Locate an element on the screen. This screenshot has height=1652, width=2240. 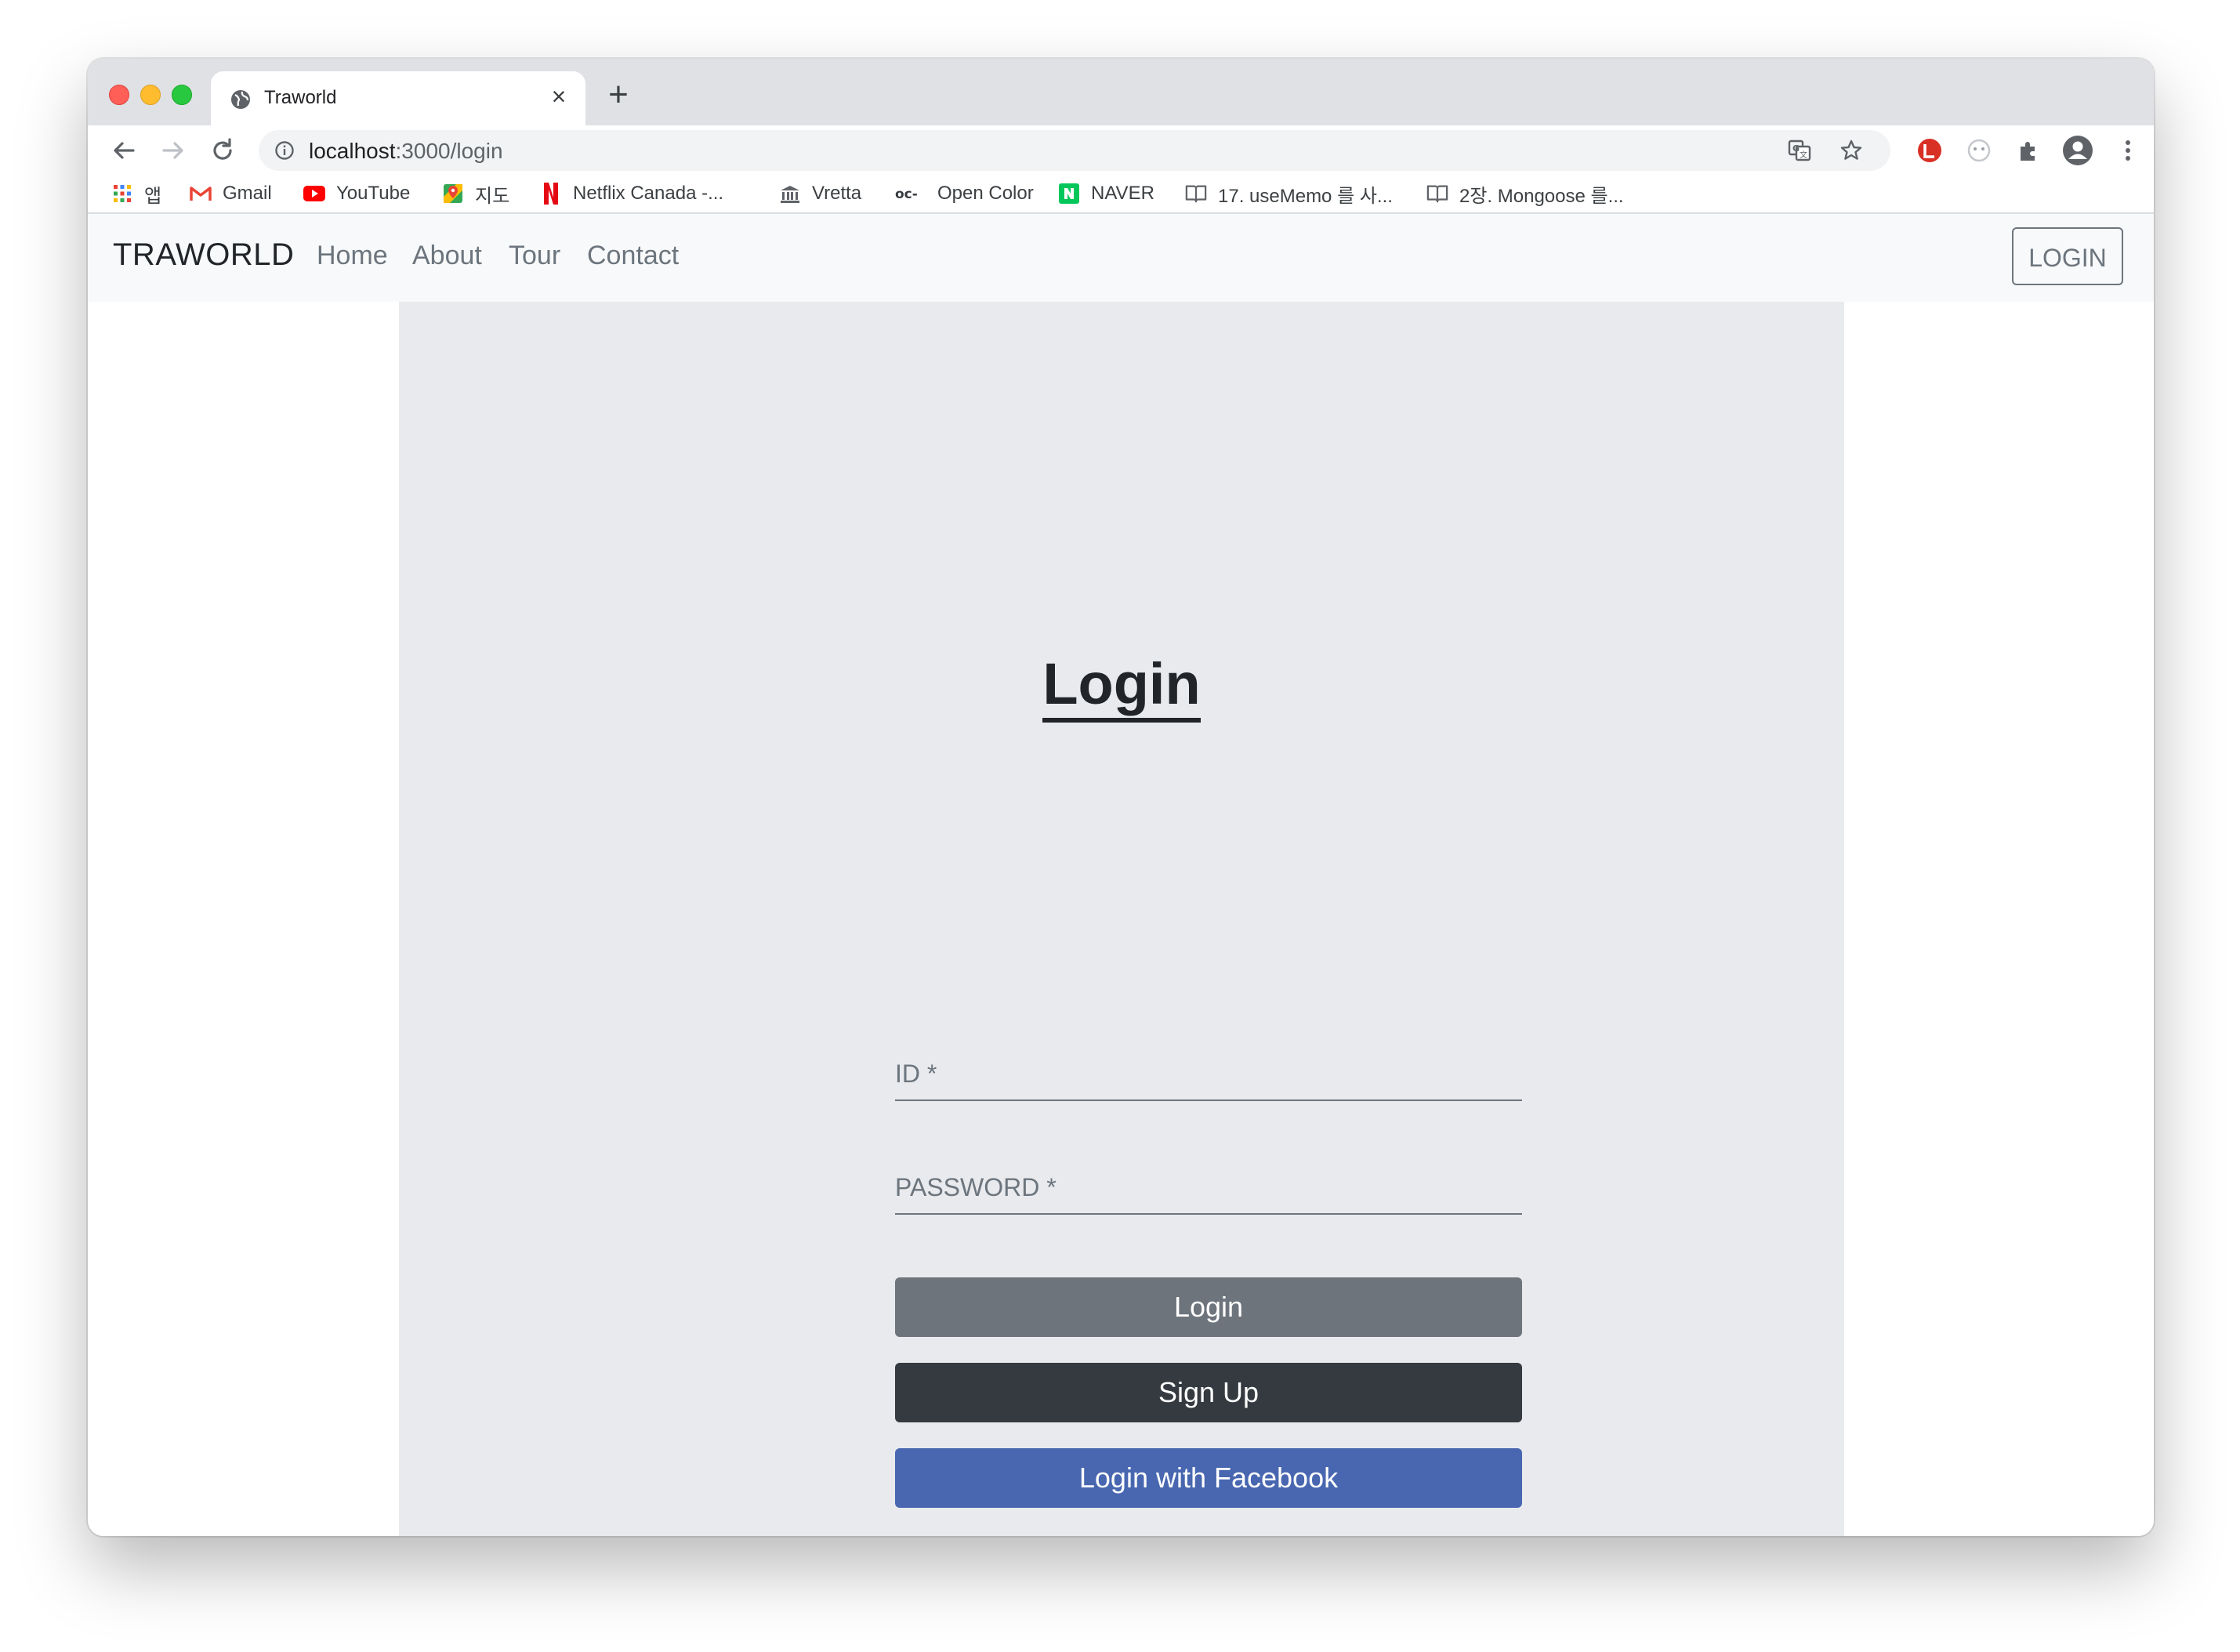
nav-link-tour: Tour is located at coordinates (535, 256).